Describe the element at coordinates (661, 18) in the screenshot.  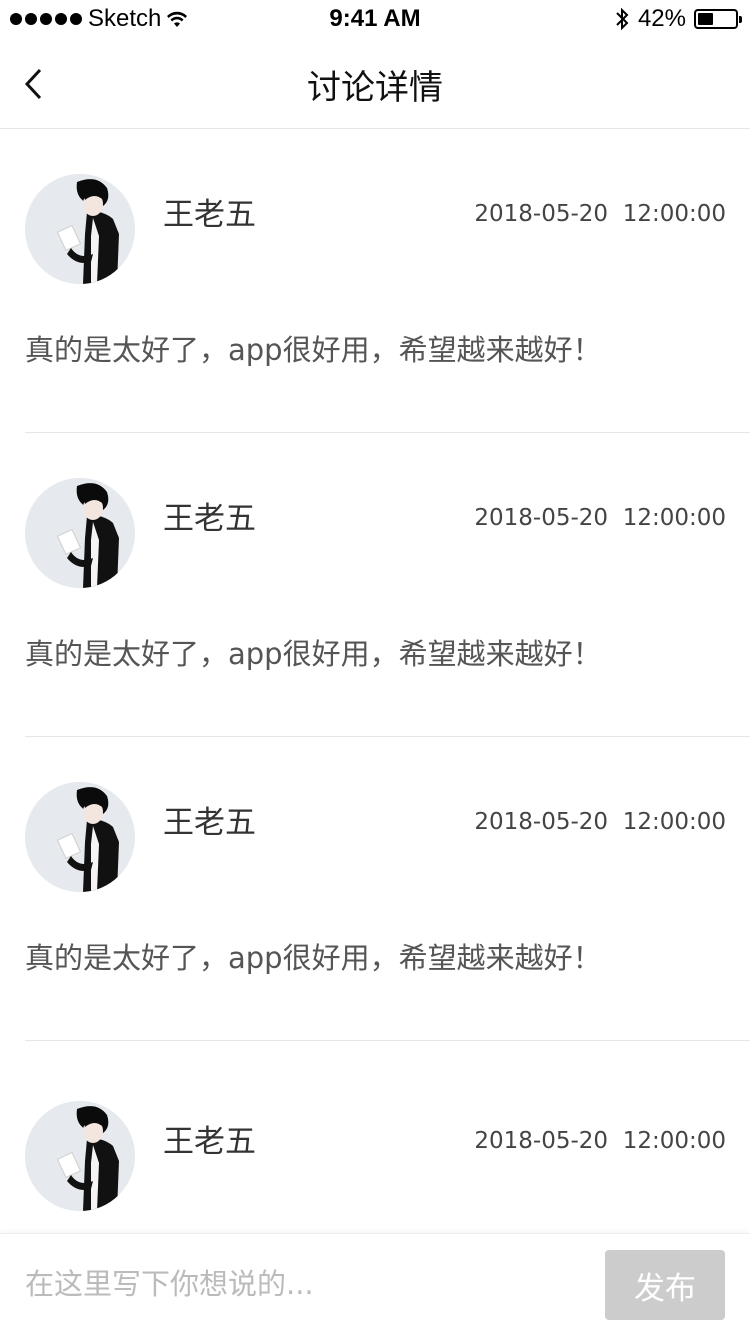
I see `battery-percent: 42%` at that location.